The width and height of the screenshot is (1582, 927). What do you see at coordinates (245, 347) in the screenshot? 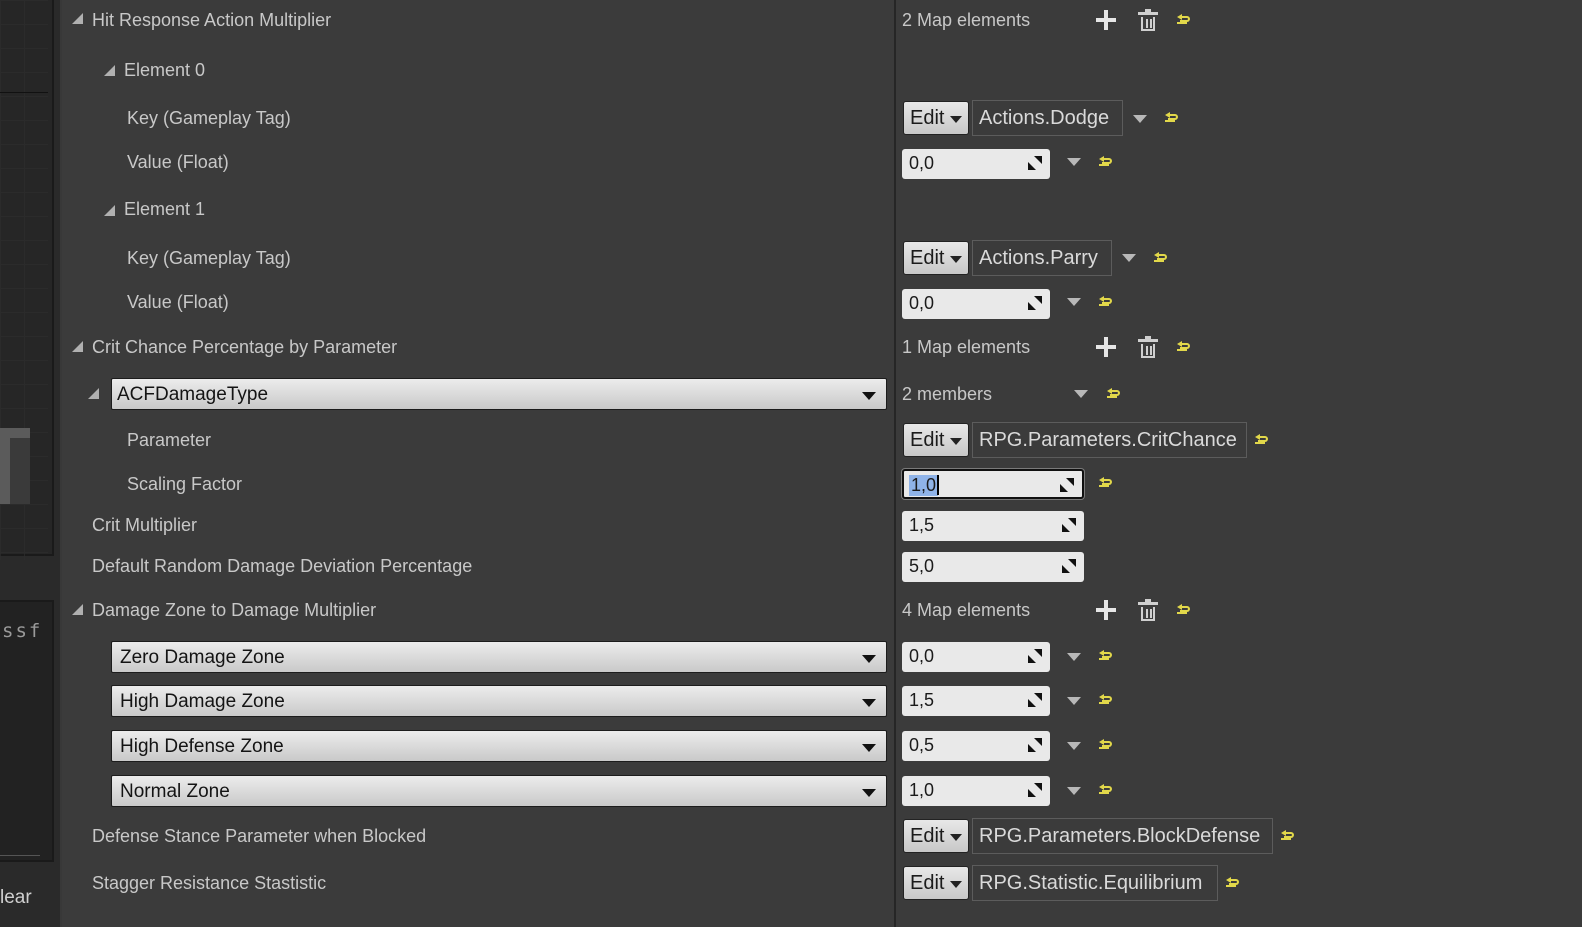
I see `crit-chance-label: Crit Chance Percentage by Parameter` at bounding box center [245, 347].